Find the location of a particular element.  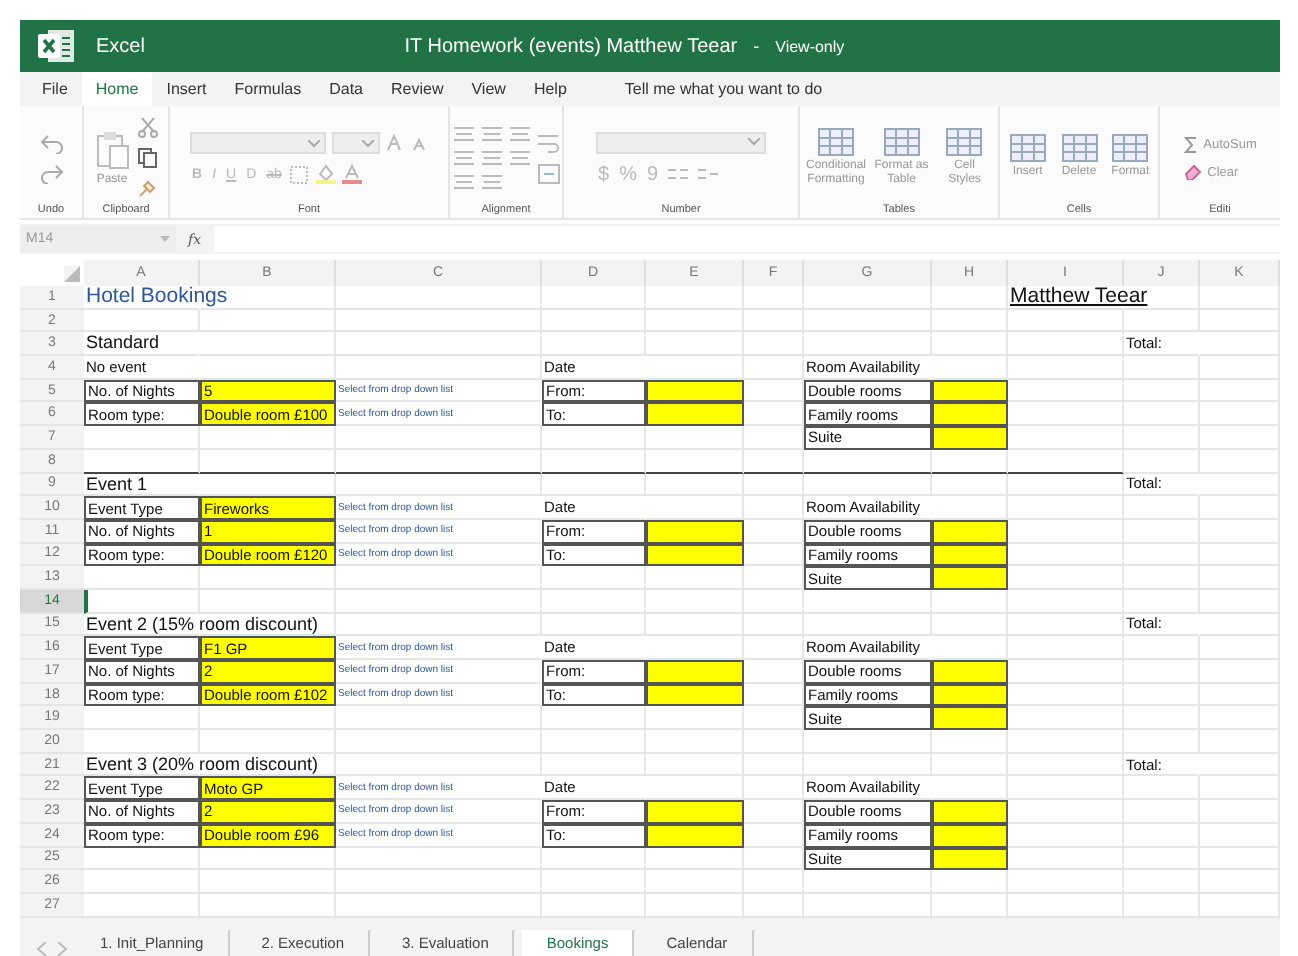

spreadsheet-logo-icon is located at coordinates (56, 46).